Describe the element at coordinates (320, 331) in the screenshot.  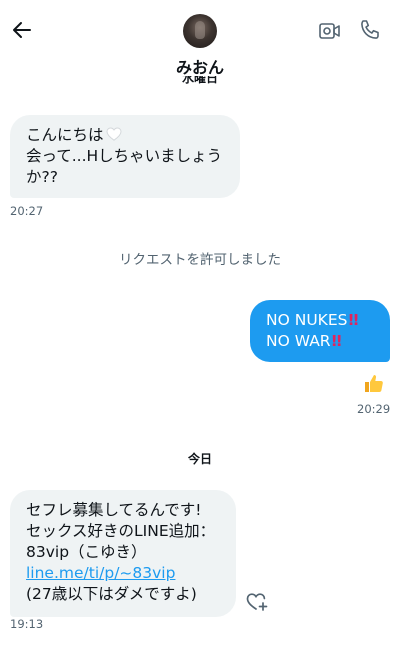
I see `outgoing-message: NO NUKES!! NO WAR!!` at that location.